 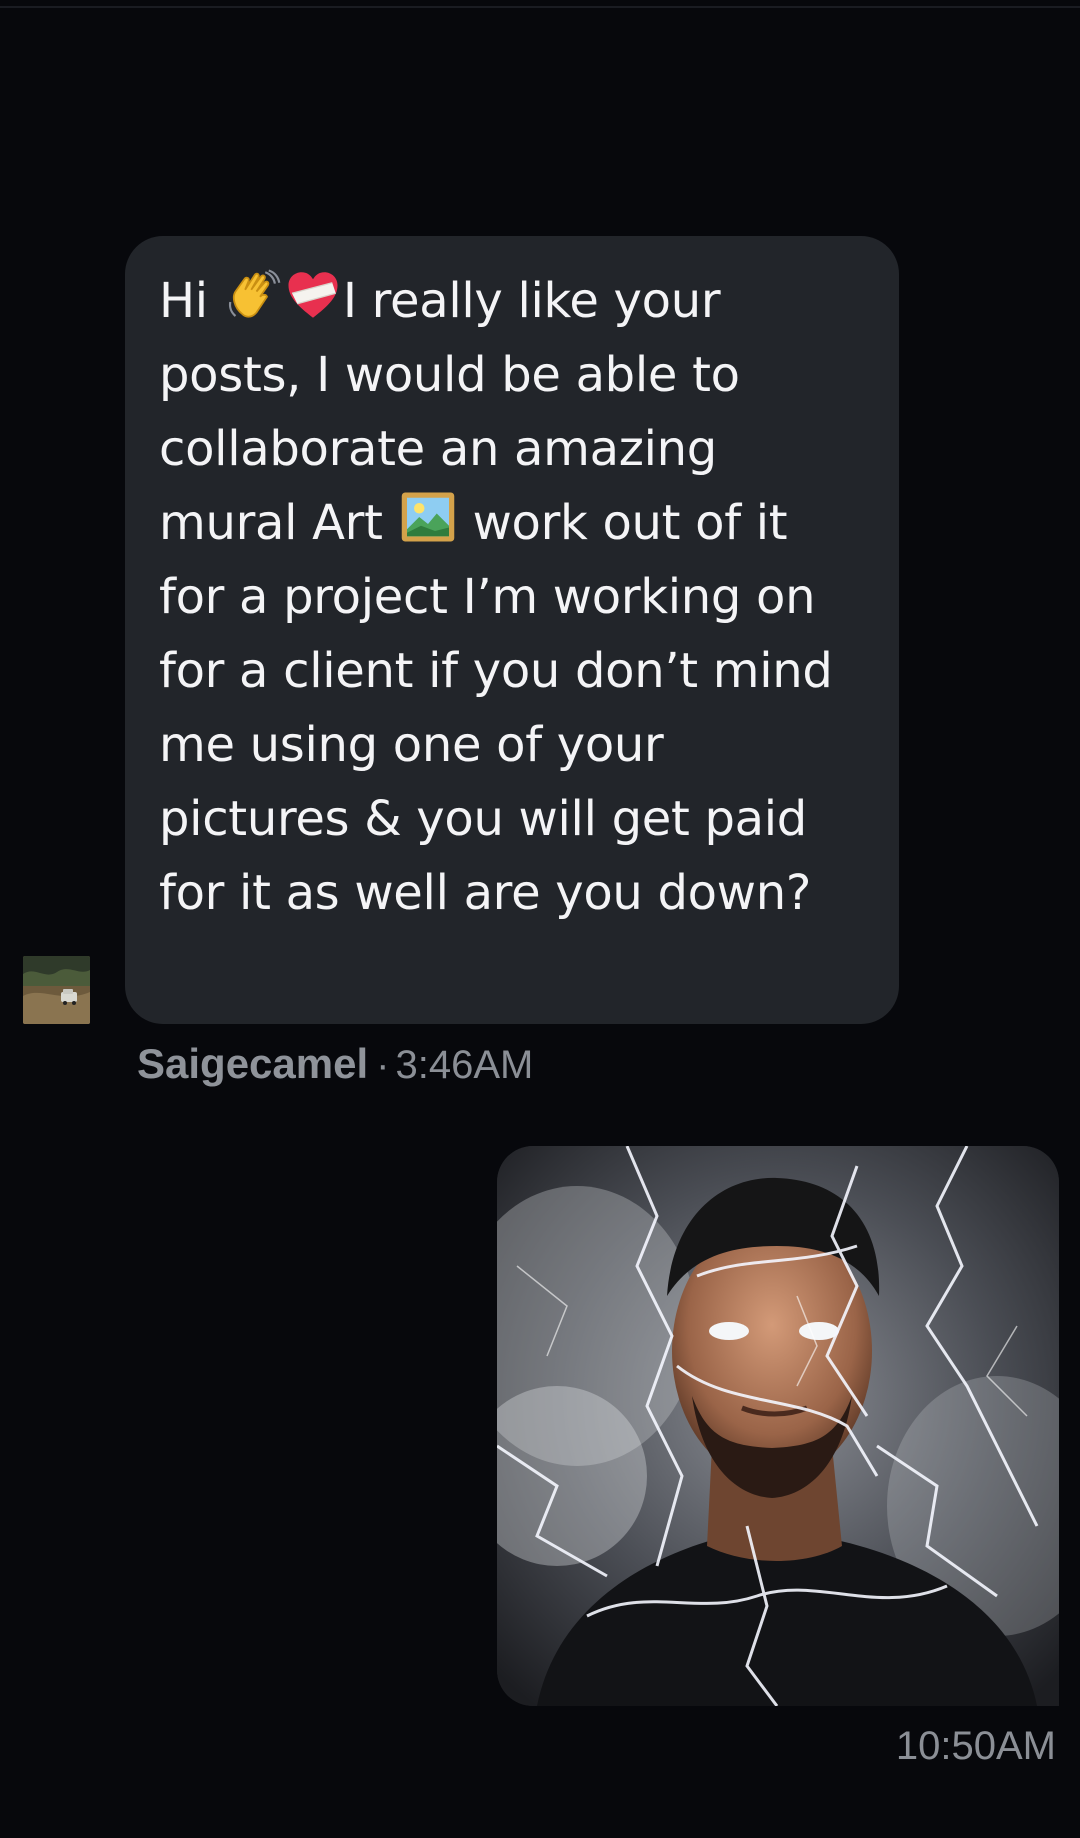 I want to click on sender-avatar, so click(x=56, y=990).